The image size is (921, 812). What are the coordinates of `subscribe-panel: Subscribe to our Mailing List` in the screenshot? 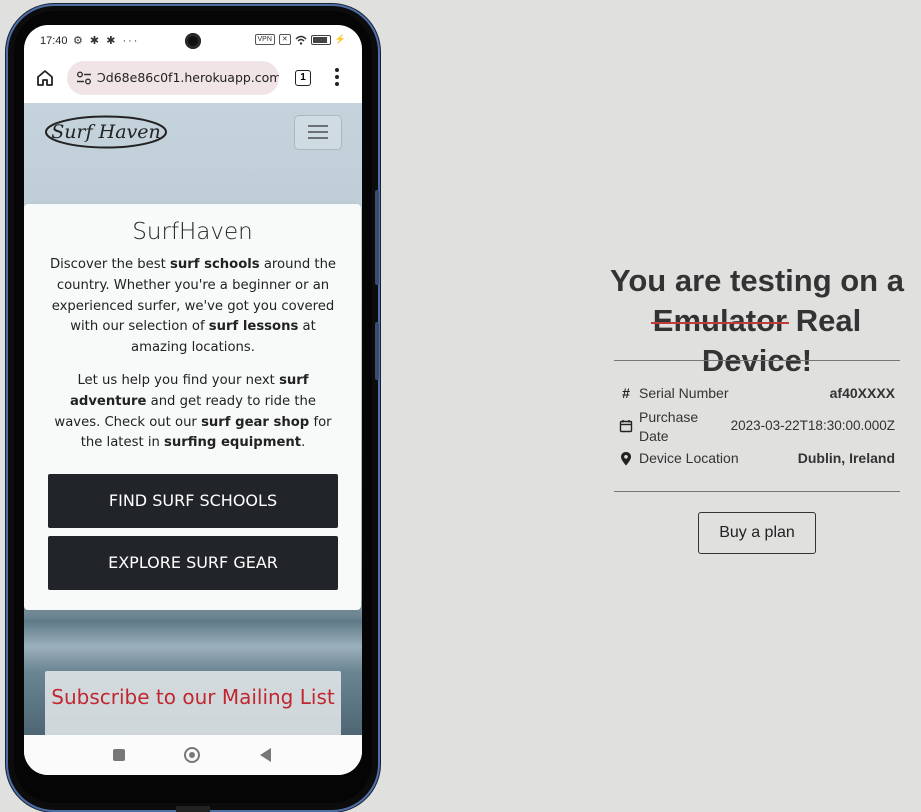 It's located at (193, 703).